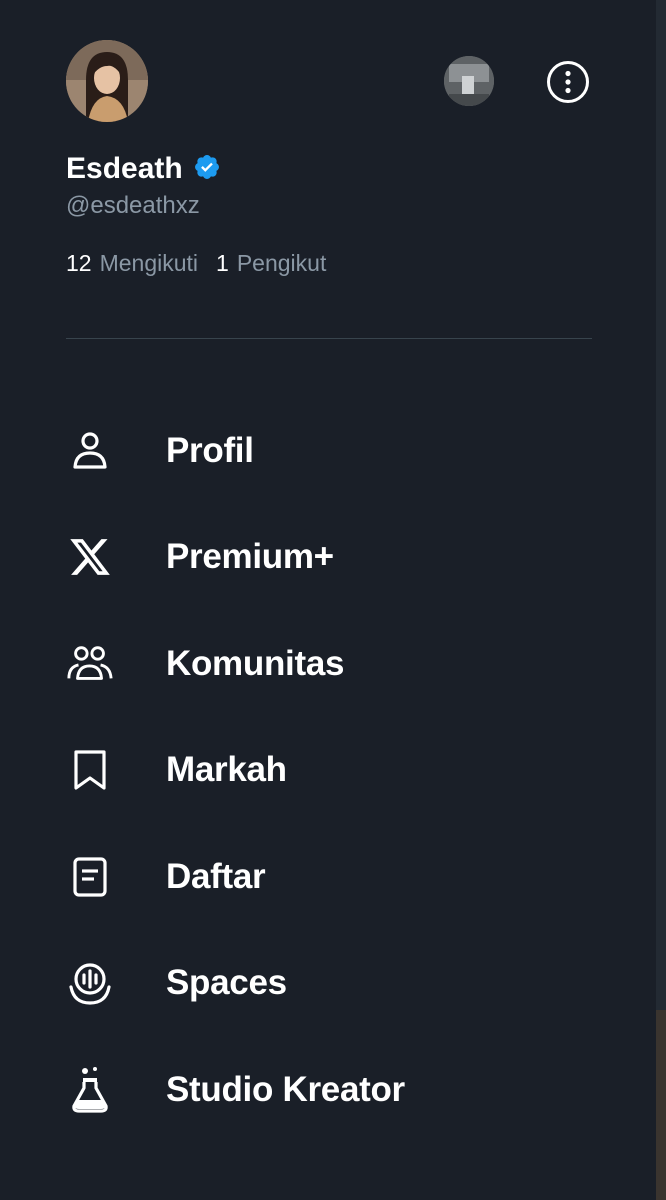  What do you see at coordinates (329, 338) in the screenshot?
I see `divider` at bounding box center [329, 338].